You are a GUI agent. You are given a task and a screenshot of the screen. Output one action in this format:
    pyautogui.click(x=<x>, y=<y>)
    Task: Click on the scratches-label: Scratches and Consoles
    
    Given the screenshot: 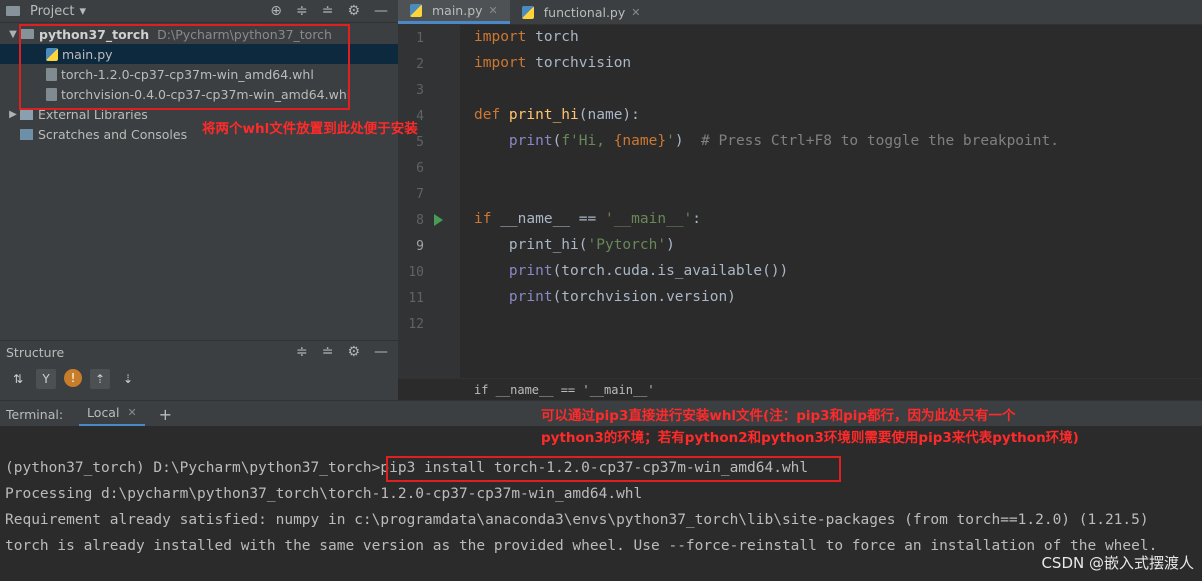 What is the action you would take?
    pyautogui.click(x=113, y=134)
    